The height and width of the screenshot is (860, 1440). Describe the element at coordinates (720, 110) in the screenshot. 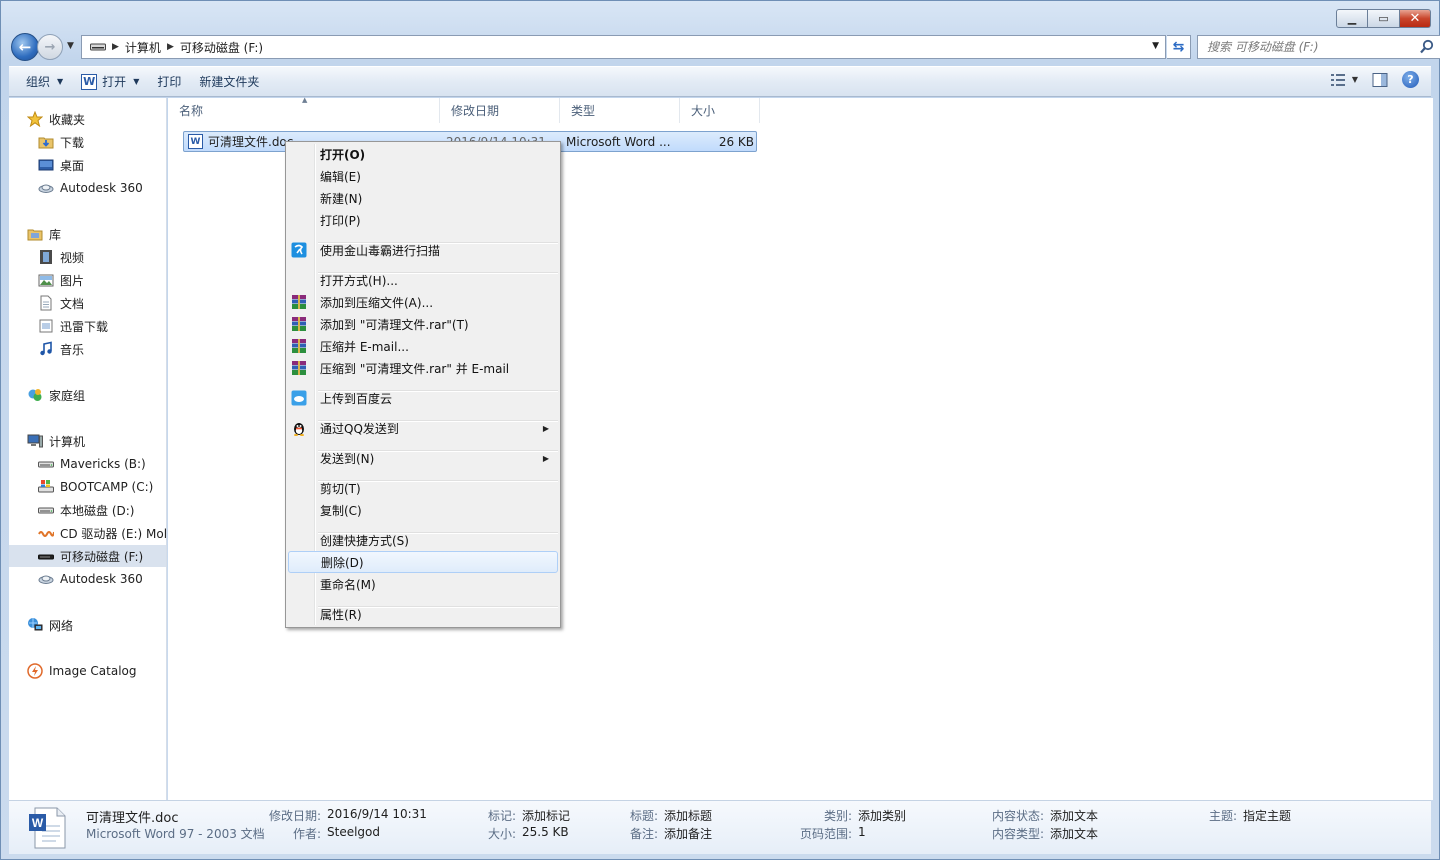

I see `column-header-size: 大小` at that location.